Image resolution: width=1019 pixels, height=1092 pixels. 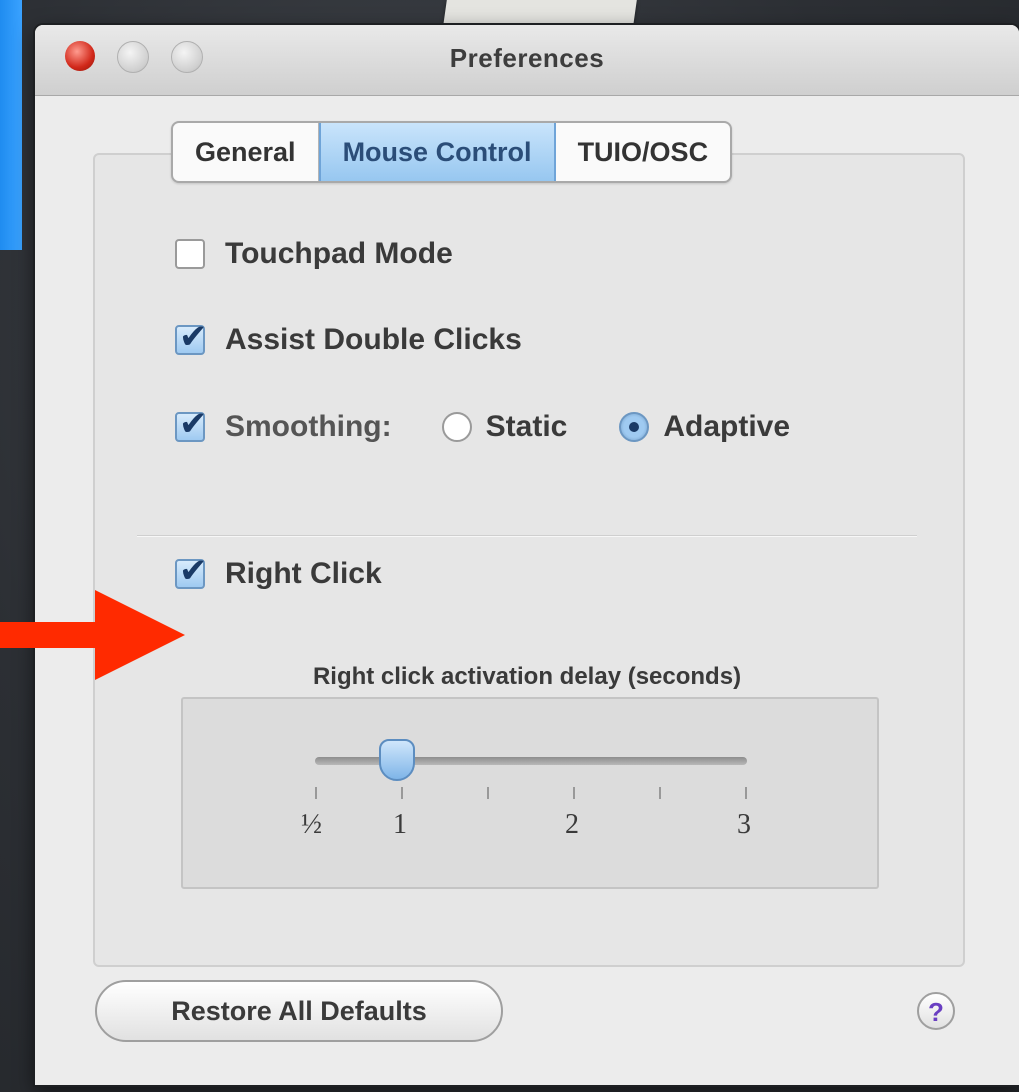 I want to click on tick-label-3: 3, so click(x=744, y=824).